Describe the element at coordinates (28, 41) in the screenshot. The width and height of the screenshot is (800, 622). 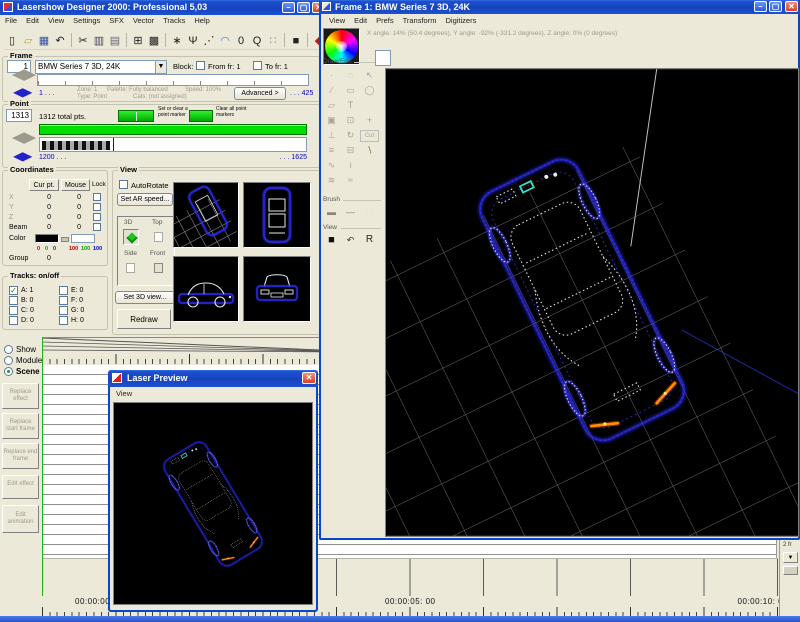
I see `open-folder-icon: ▱` at that location.